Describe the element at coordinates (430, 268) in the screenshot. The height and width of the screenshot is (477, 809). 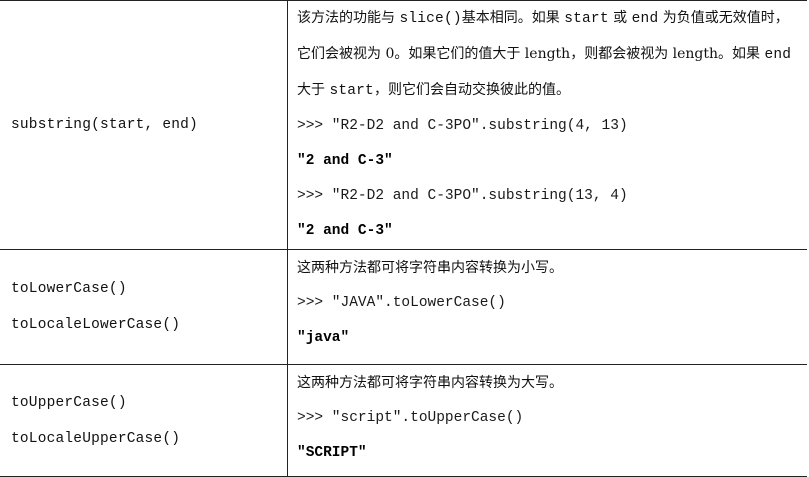
I see `description-text: 这两种方法都可将字符串内容转换为小写。` at that location.